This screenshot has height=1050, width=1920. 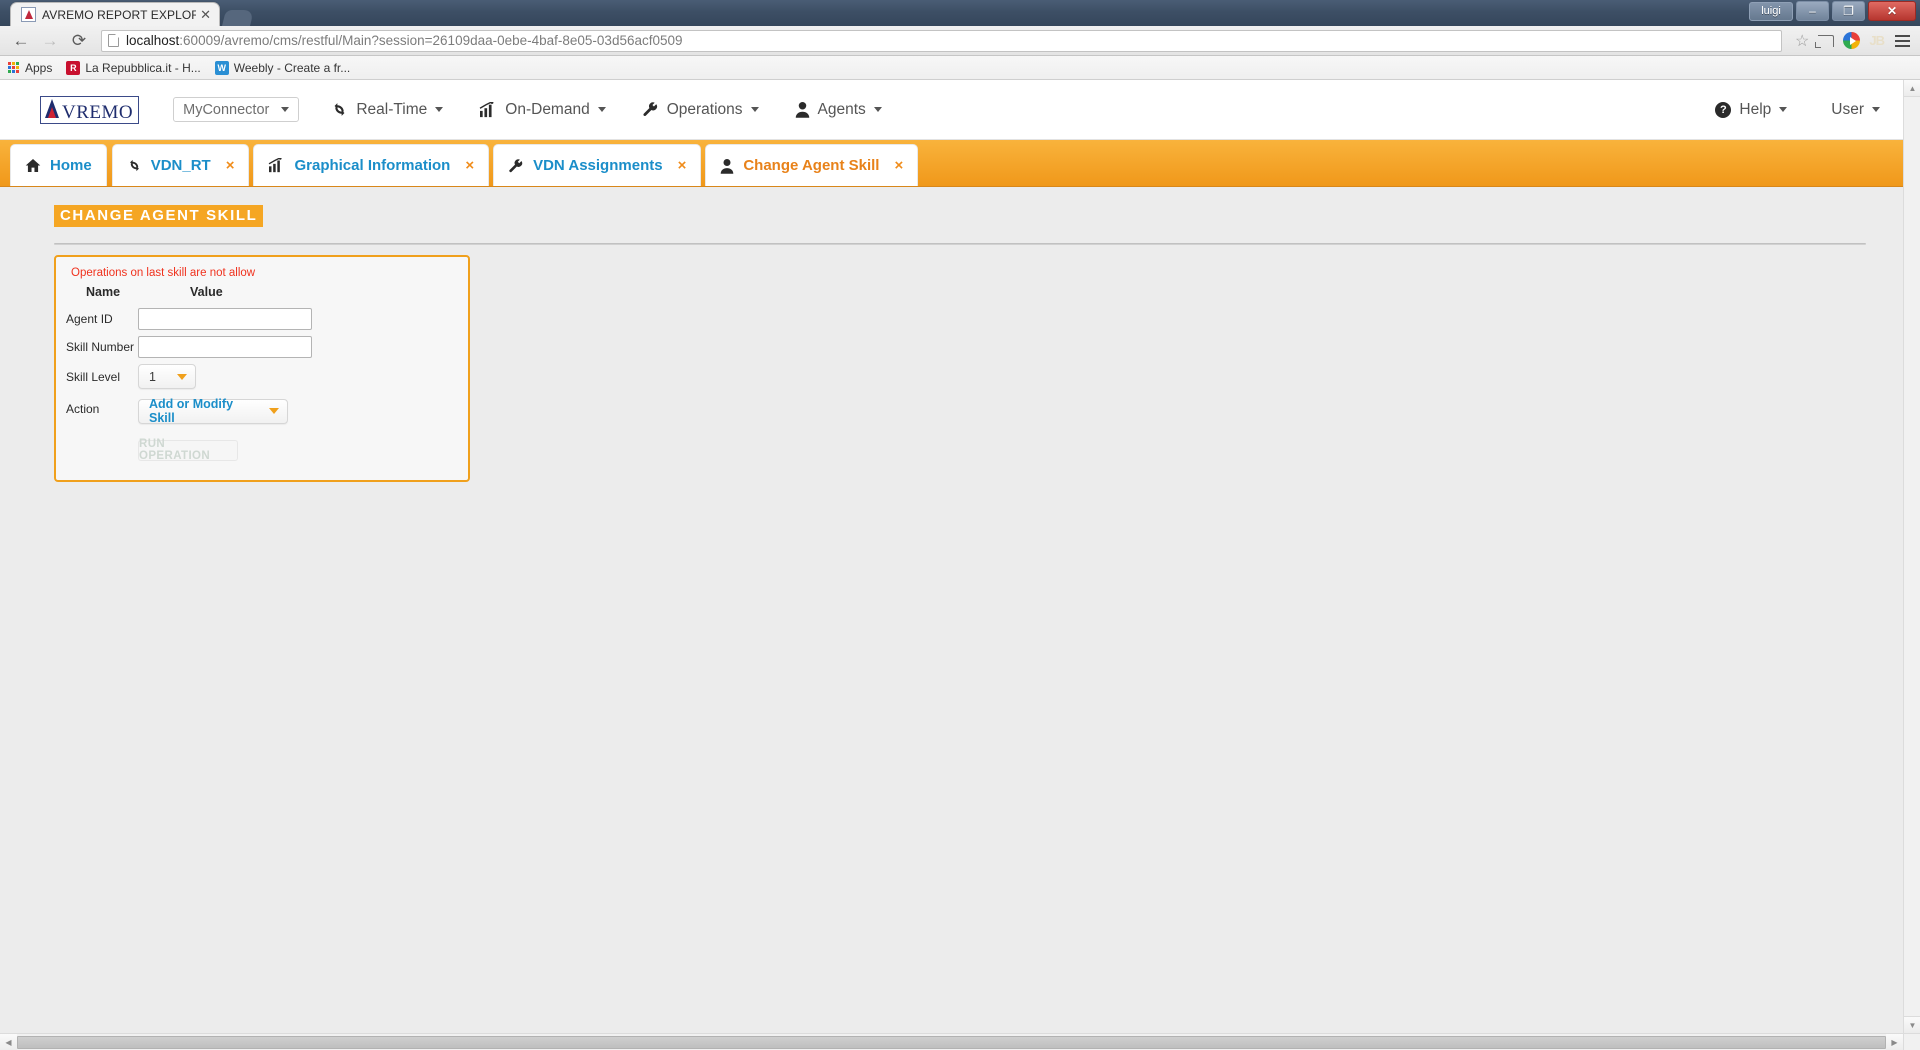 What do you see at coordinates (700, 110) in the screenshot?
I see `nav-operations: Operations` at bounding box center [700, 110].